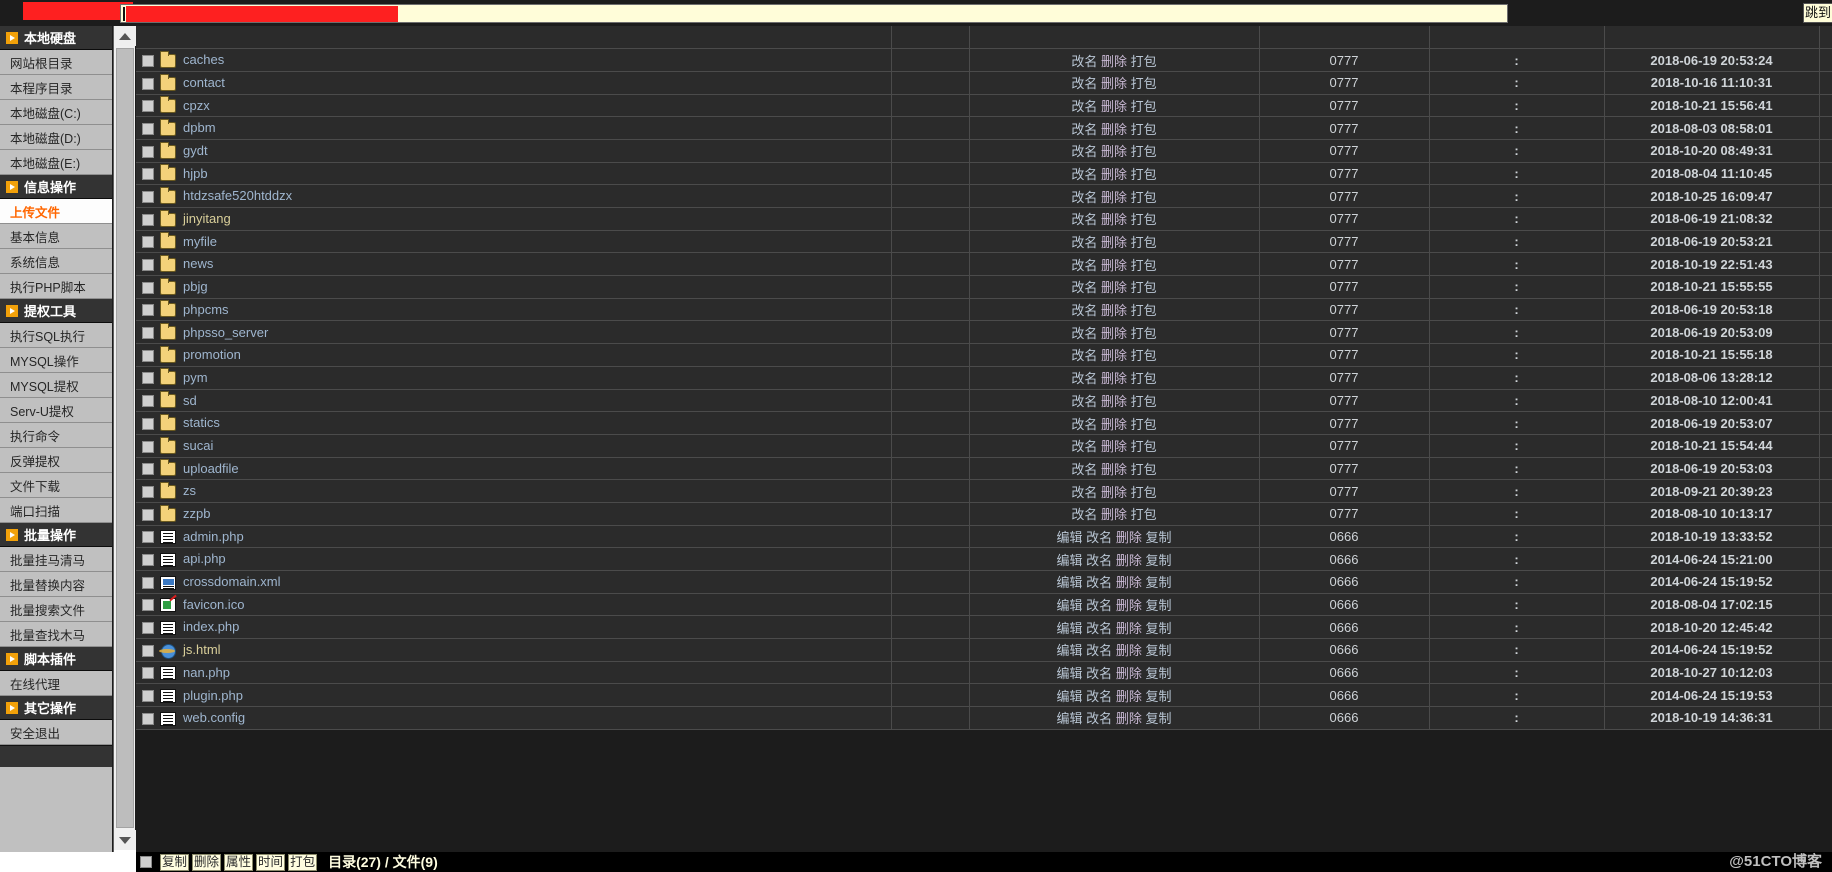 This screenshot has height=872, width=1832. Describe the element at coordinates (125, 840) in the screenshot. I see `scroll-down-button` at that location.